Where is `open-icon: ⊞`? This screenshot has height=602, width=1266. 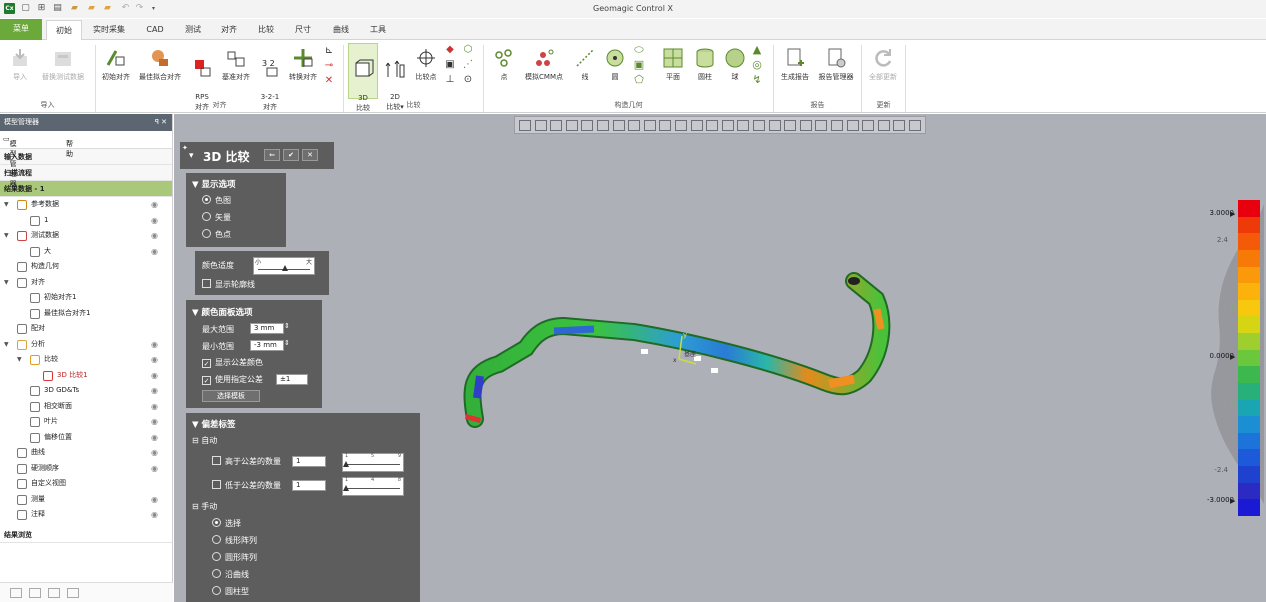
open-icon: ⊞ is located at coordinates (41, 8).